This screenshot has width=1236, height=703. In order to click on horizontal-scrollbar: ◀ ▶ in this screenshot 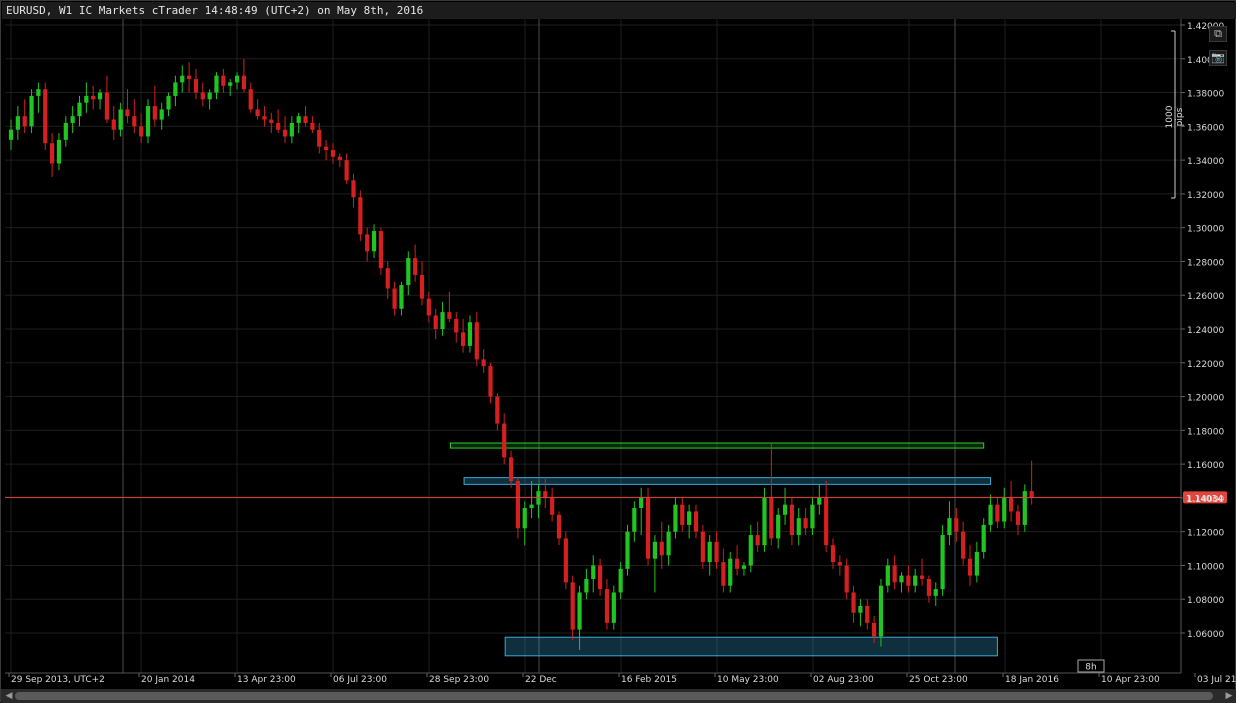, I will do `click(618, 696)`.